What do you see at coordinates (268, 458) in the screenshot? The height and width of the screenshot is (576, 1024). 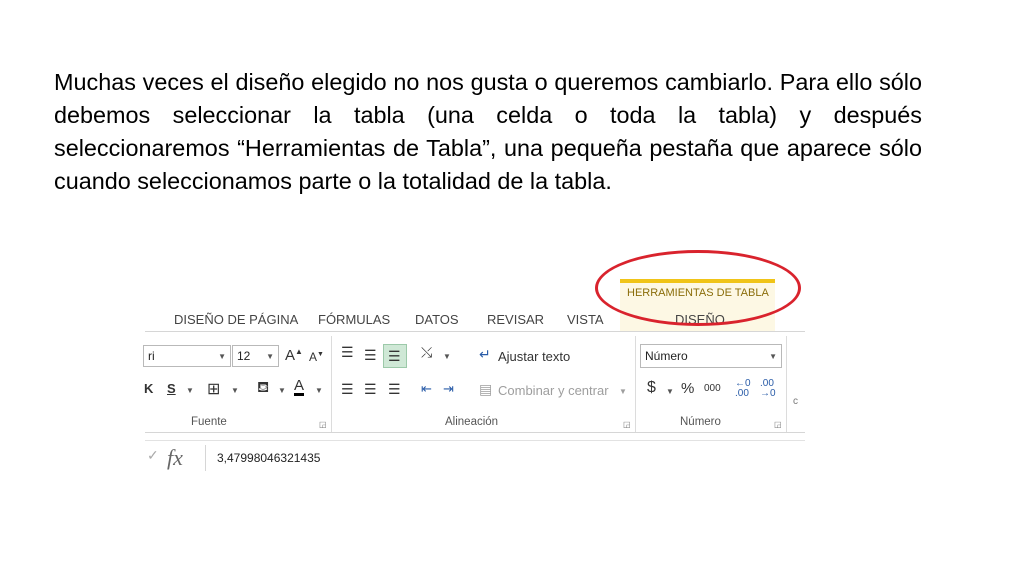 I see `formula-input: 3,47998046321435` at bounding box center [268, 458].